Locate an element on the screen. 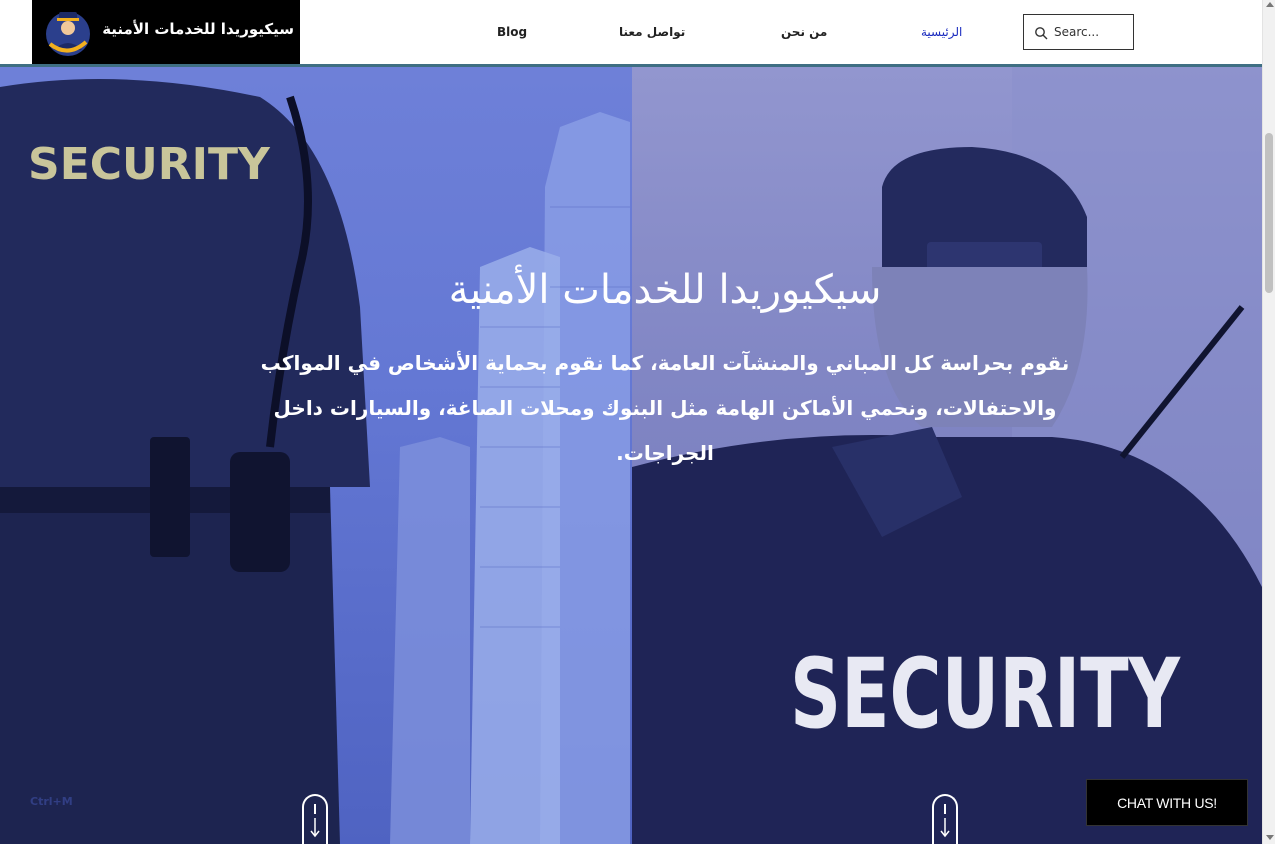  nav-link-contact: تواصل معنا is located at coordinates (652, 32).